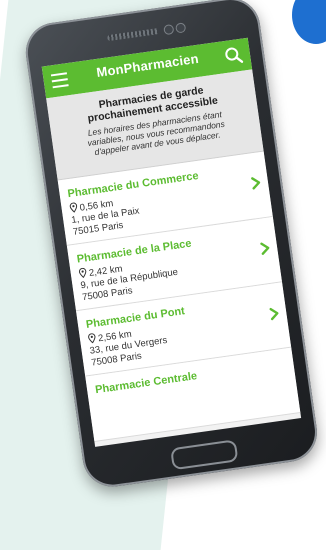 This screenshot has width=326, height=550. I want to click on background-blue-shape, so click(309, 22).